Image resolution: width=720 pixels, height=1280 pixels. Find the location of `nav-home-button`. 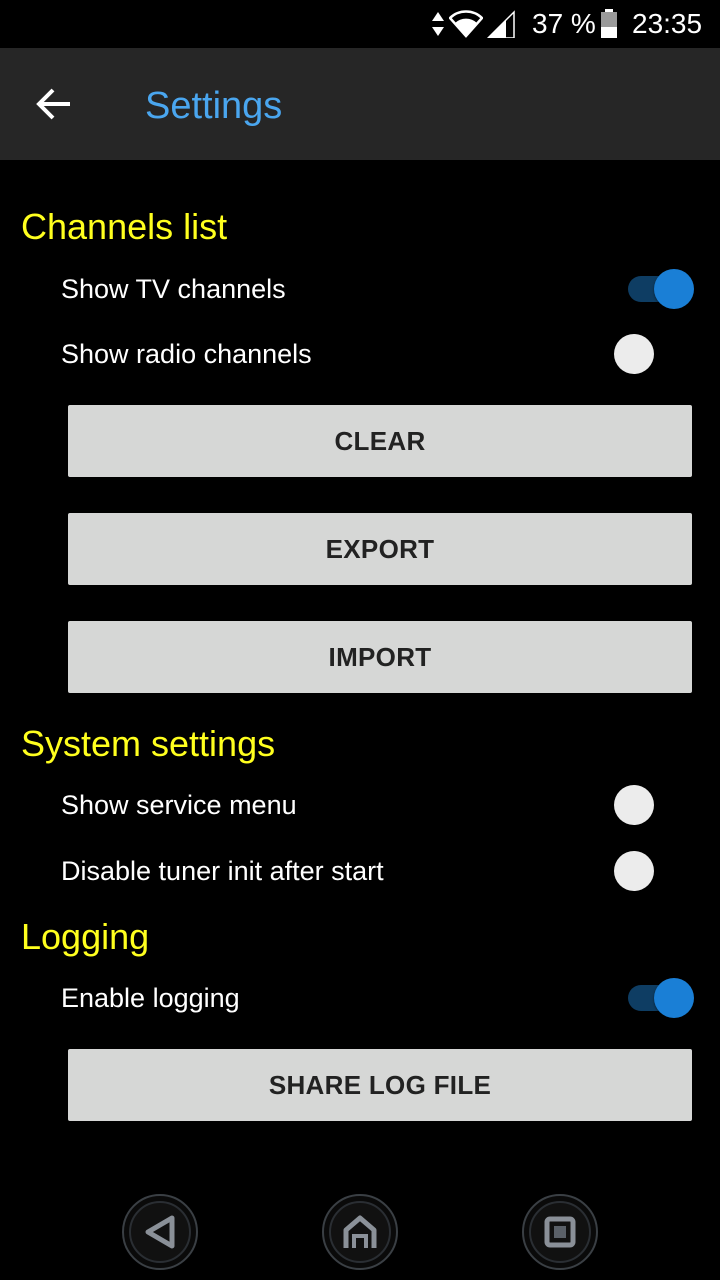

nav-home-button is located at coordinates (360, 1232).